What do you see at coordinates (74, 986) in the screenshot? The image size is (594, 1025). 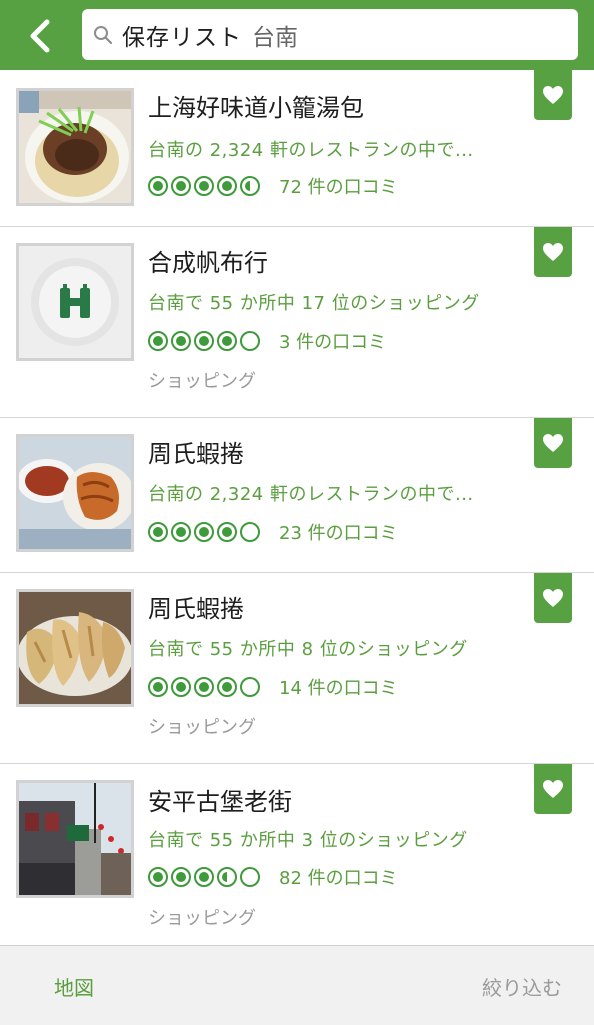 I see `map-button: 地図` at bounding box center [74, 986].